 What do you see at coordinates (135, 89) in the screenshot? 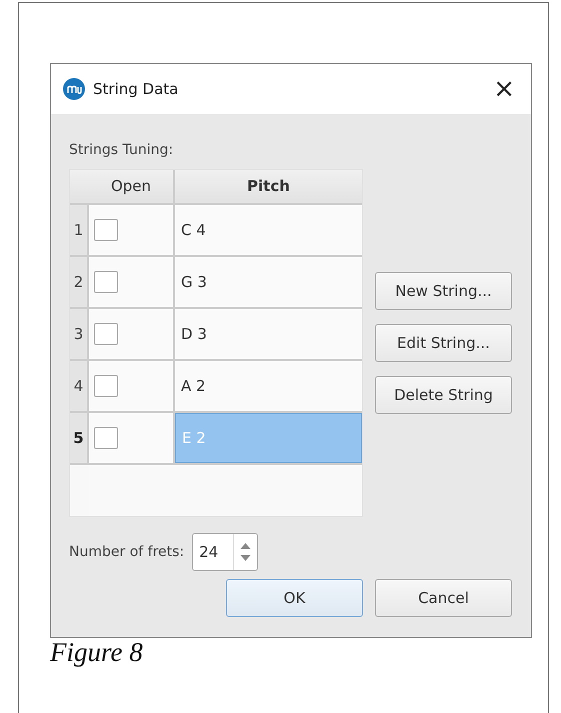
I see `window-title: String Data` at bounding box center [135, 89].